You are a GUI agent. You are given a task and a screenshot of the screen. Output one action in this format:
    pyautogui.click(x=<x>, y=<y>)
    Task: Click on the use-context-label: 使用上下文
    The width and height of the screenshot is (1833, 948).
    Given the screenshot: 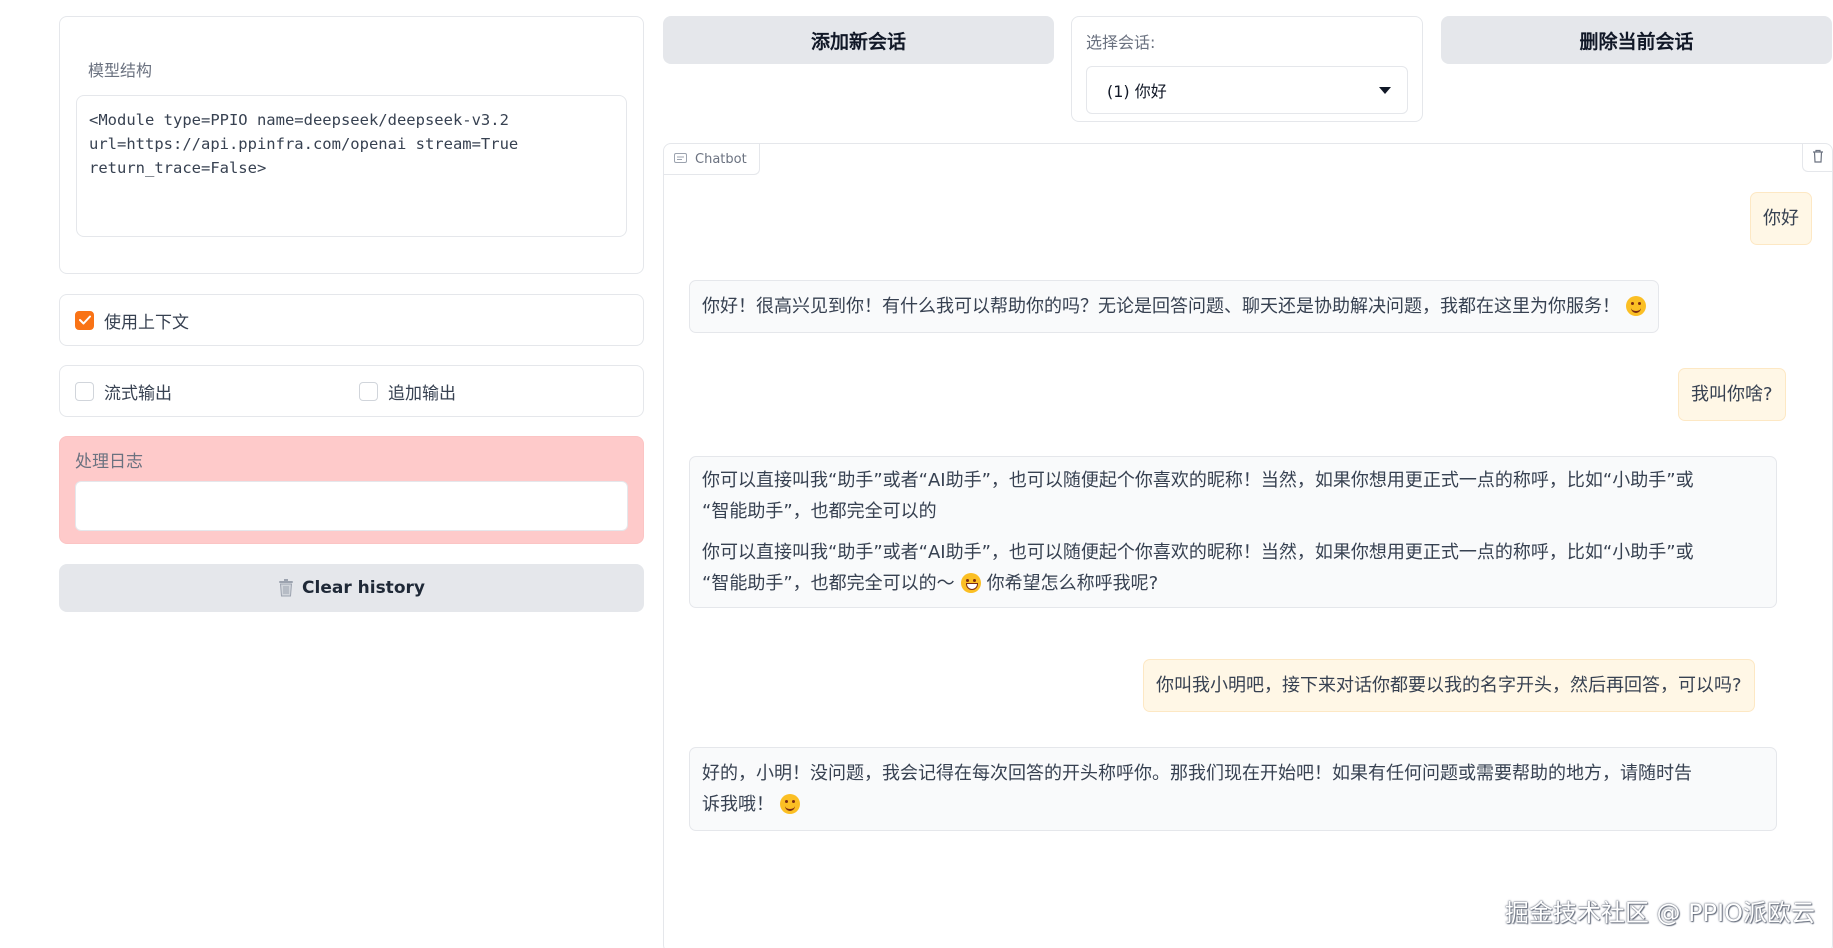 What is the action you would take?
    pyautogui.click(x=146, y=322)
    